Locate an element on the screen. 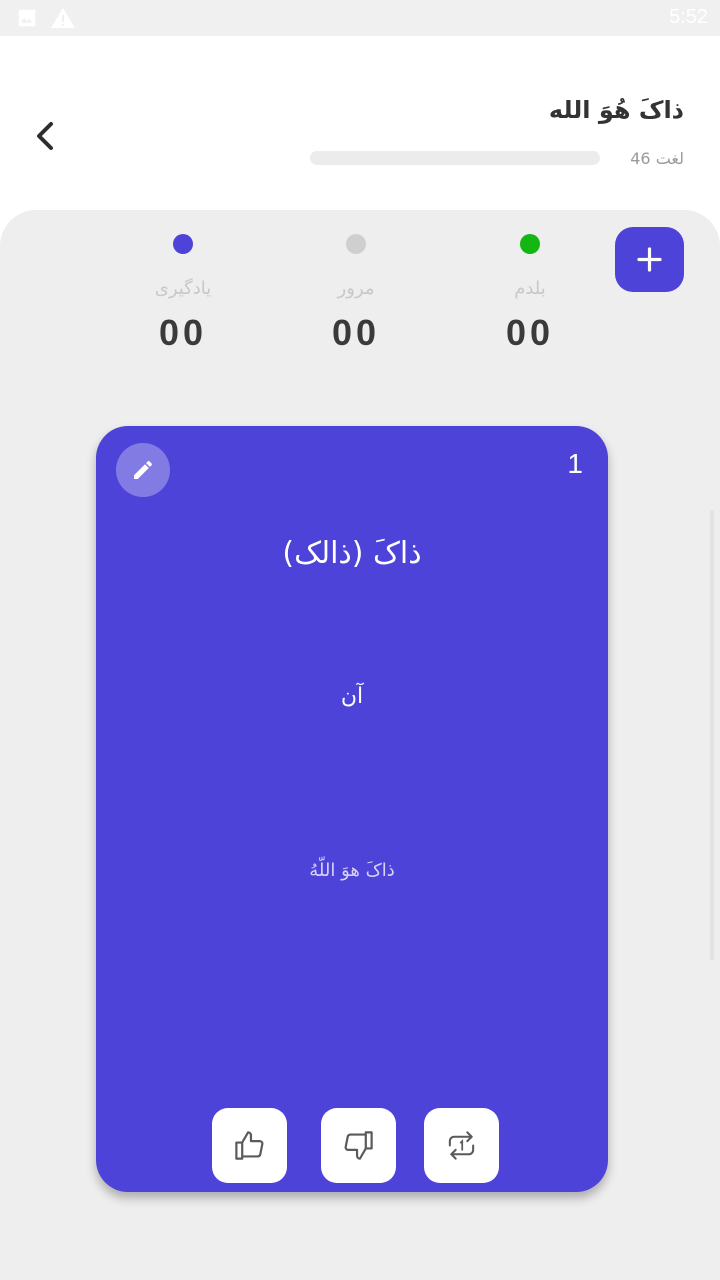 This screenshot has height=1280, width=720. image-icon is located at coordinates (27, 20).